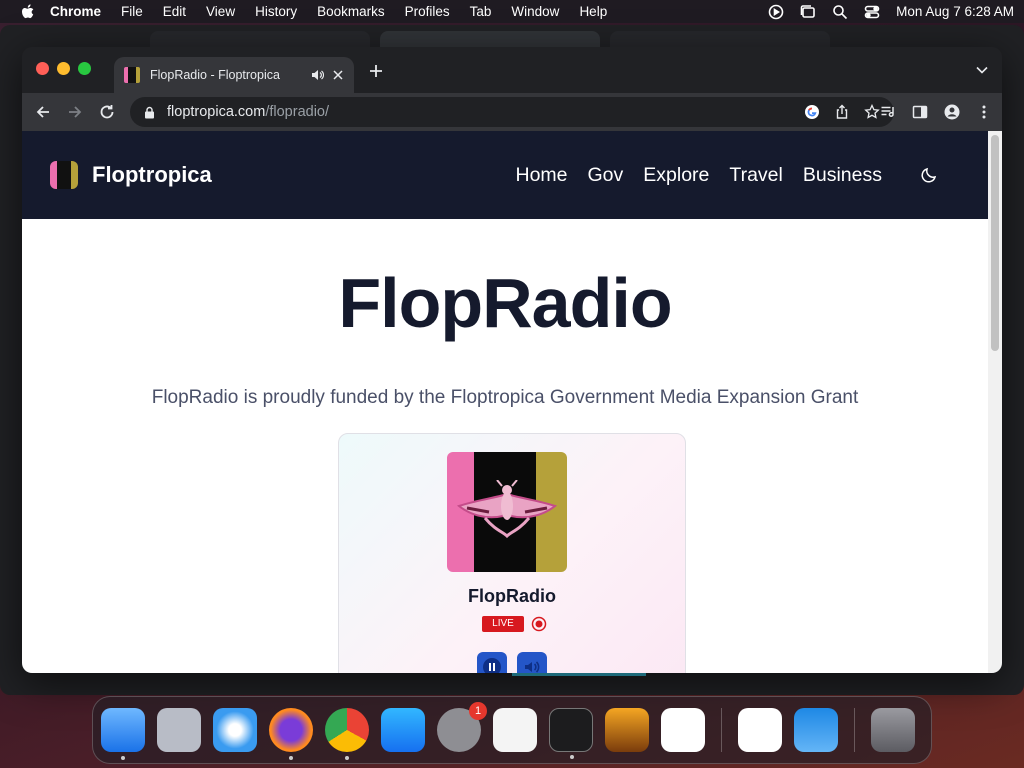 This screenshot has height=768, width=1024. Describe the element at coordinates (276, 11) in the screenshot. I see `menu-history: History` at that location.